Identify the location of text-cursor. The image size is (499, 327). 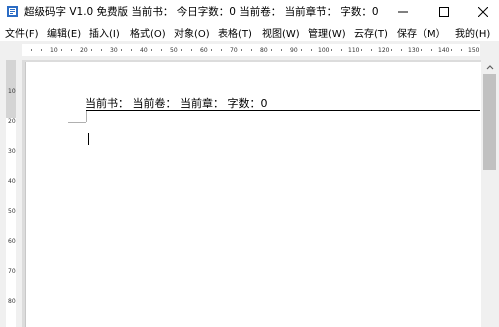
(88, 139).